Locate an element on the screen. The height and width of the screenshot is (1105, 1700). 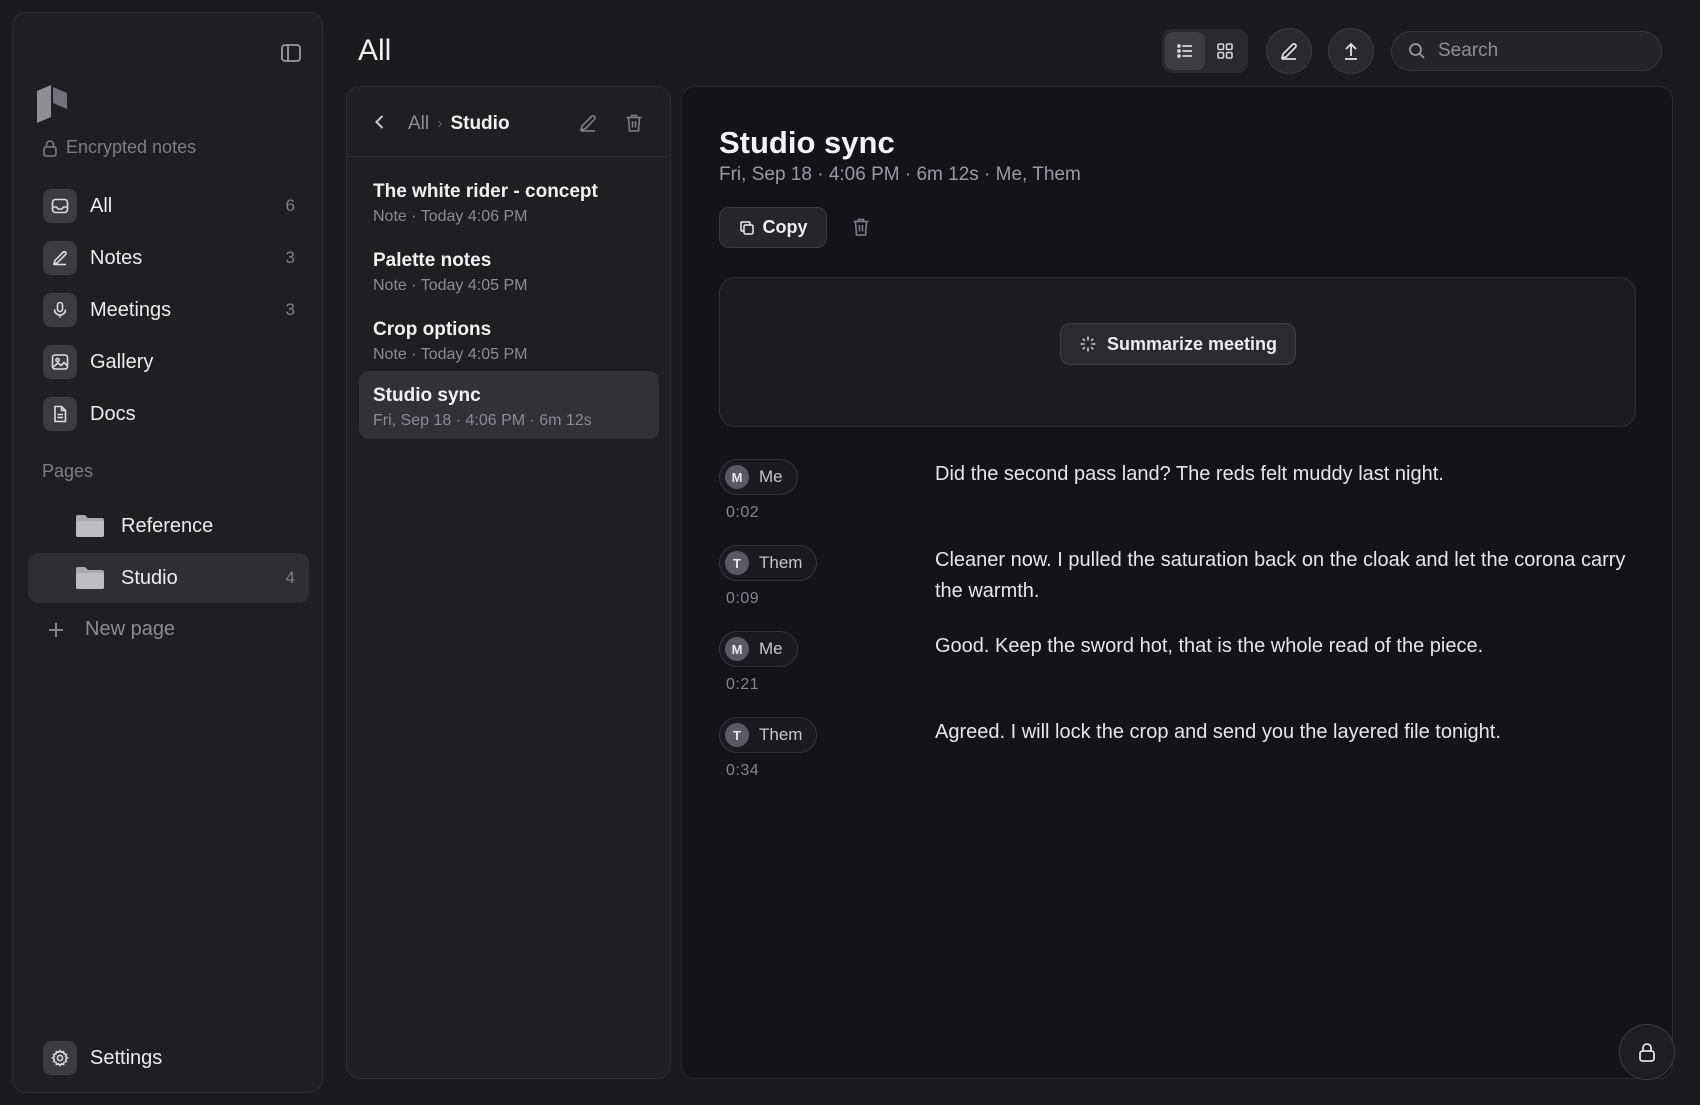
copy-icon is located at coordinates (747, 228).